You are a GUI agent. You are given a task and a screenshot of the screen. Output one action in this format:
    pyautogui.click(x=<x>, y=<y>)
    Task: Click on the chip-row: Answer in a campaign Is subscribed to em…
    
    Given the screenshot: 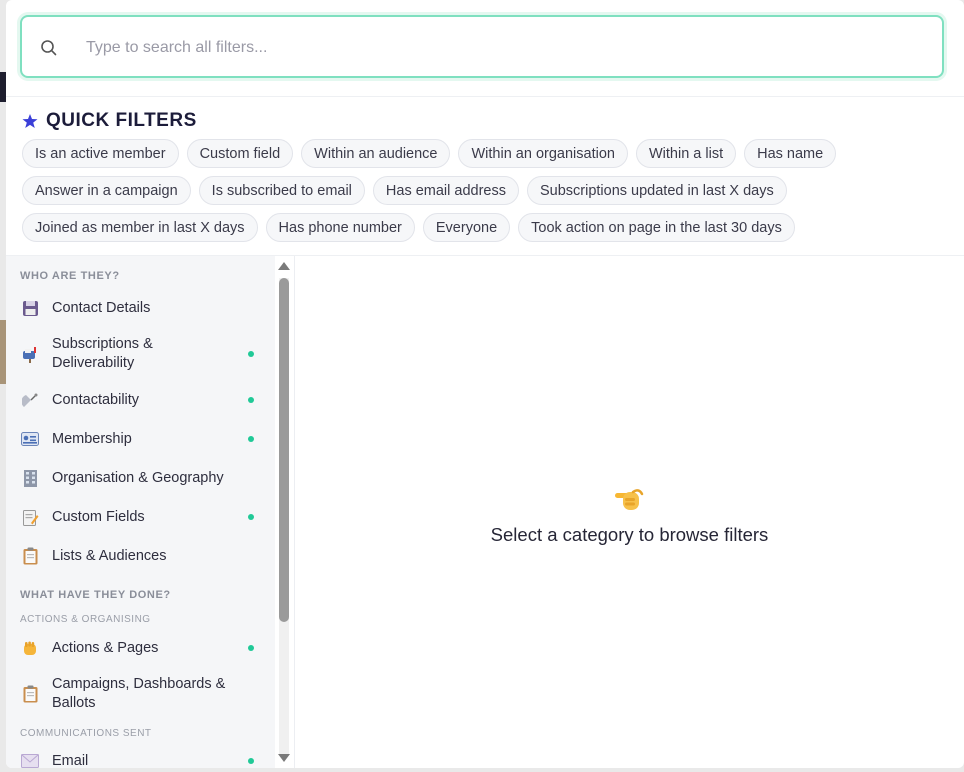 What is the action you would take?
    pyautogui.click(x=487, y=190)
    